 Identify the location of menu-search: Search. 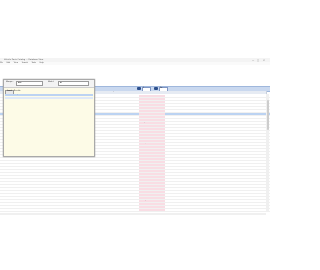
(25, 63).